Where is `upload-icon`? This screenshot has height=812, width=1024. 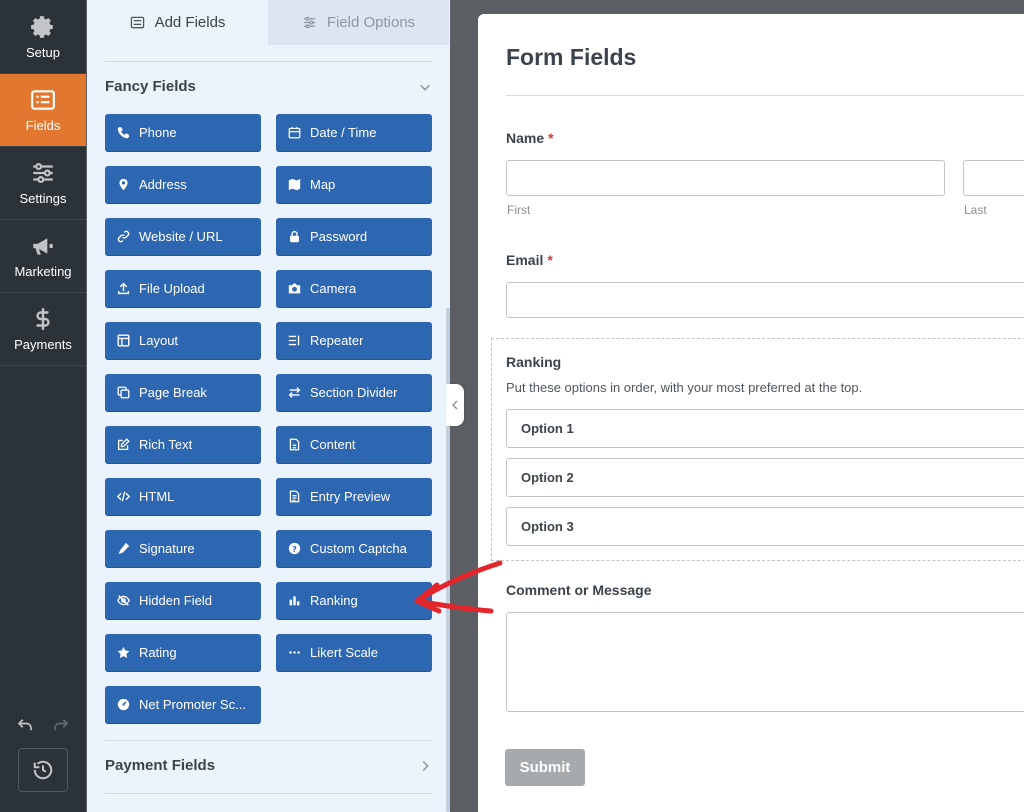
upload-icon is located at coordinates (123, 288).